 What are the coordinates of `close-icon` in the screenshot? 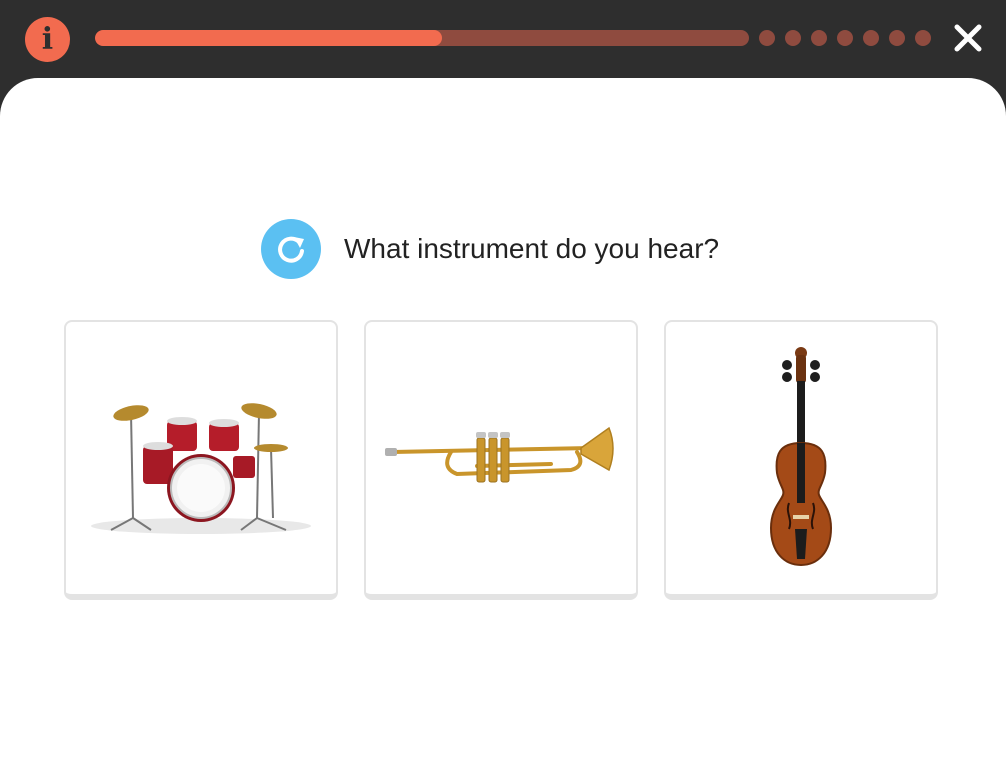 It's located at (968, 38).